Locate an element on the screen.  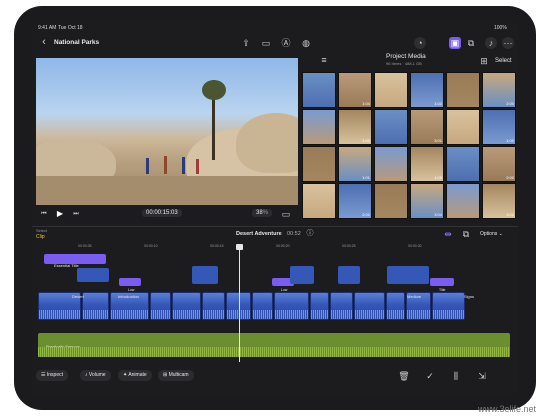
audio-icon: ♪ is located at coordinates (491, 43).